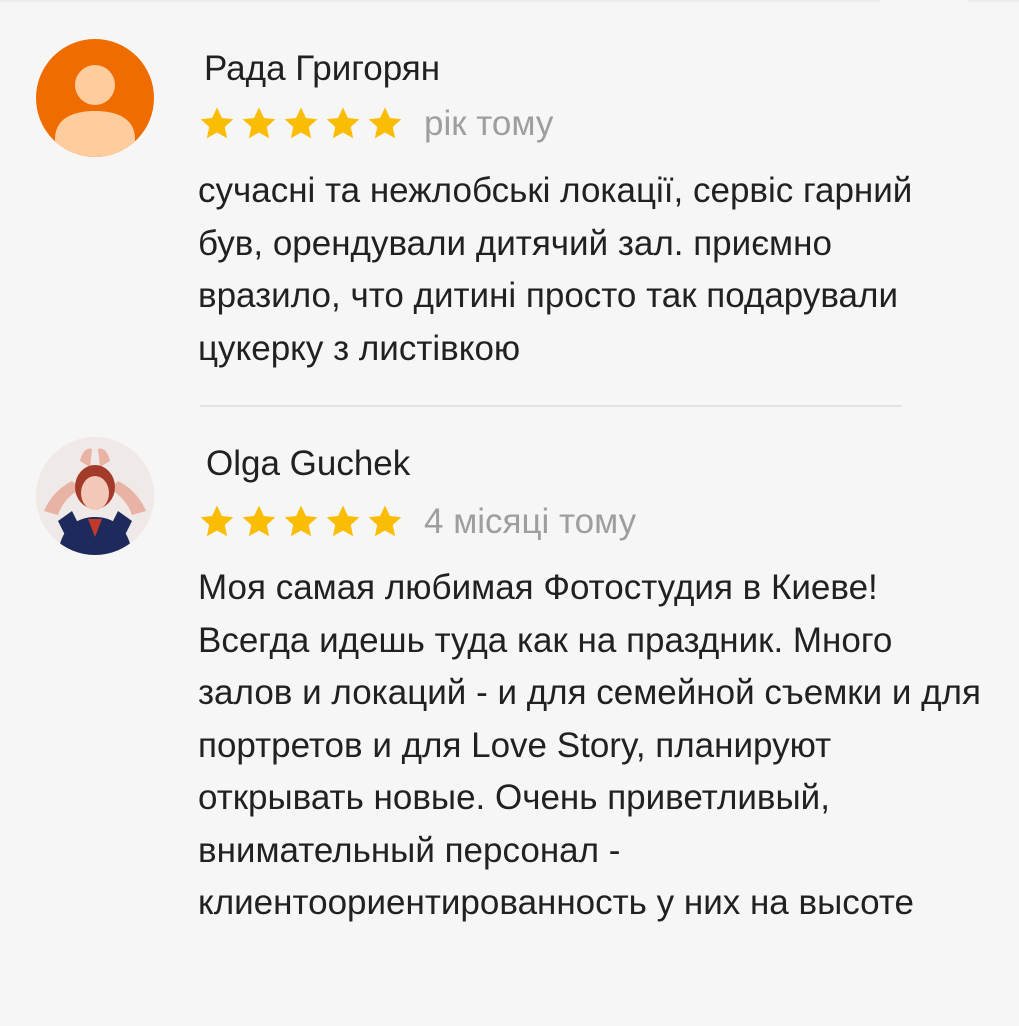 This screenshot has width=1019, height=1026. I want to click on review-time: 4 місяці тому, so click(530, 521).